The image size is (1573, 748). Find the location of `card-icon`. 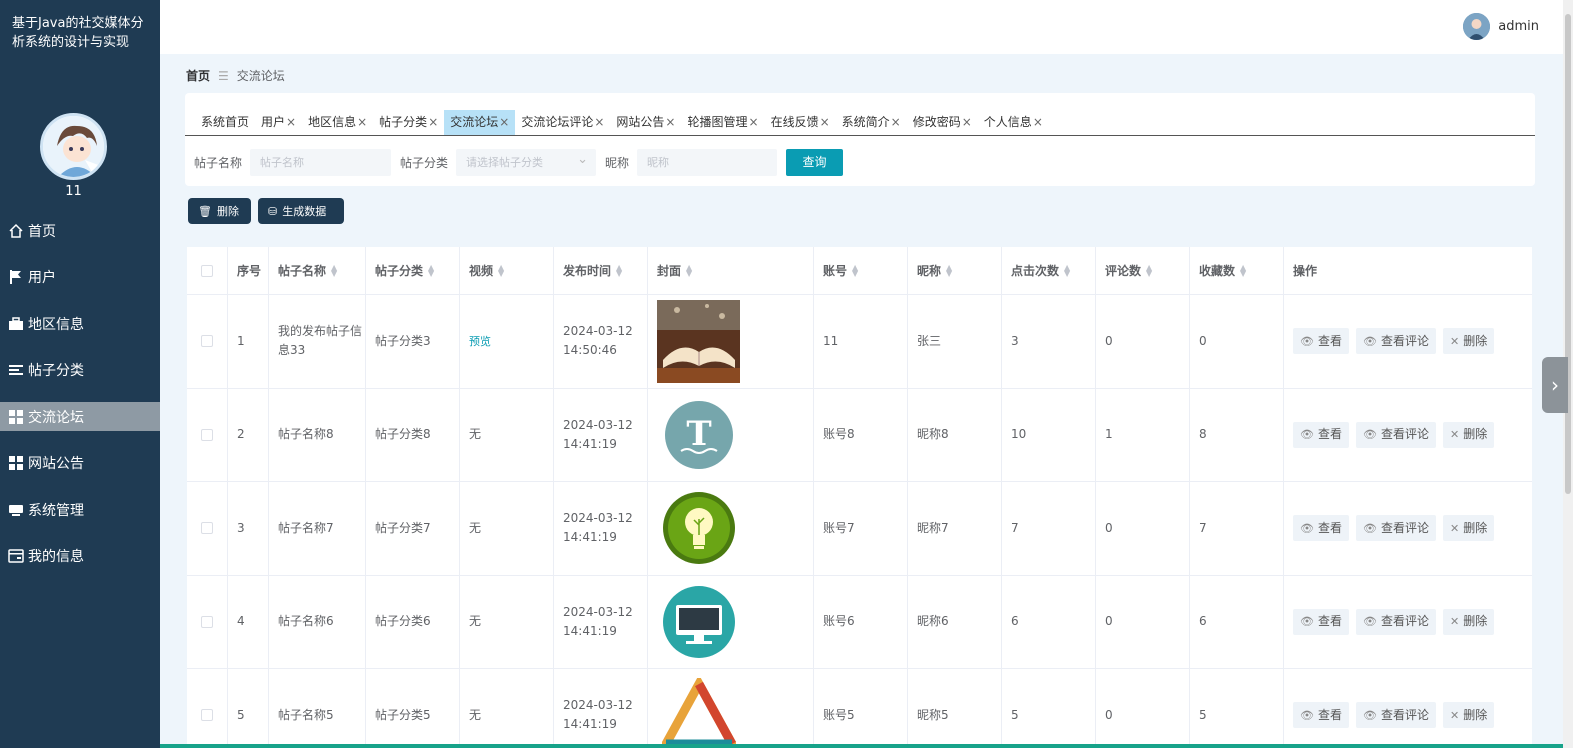

card-icon is located at coordinates (16, 556).